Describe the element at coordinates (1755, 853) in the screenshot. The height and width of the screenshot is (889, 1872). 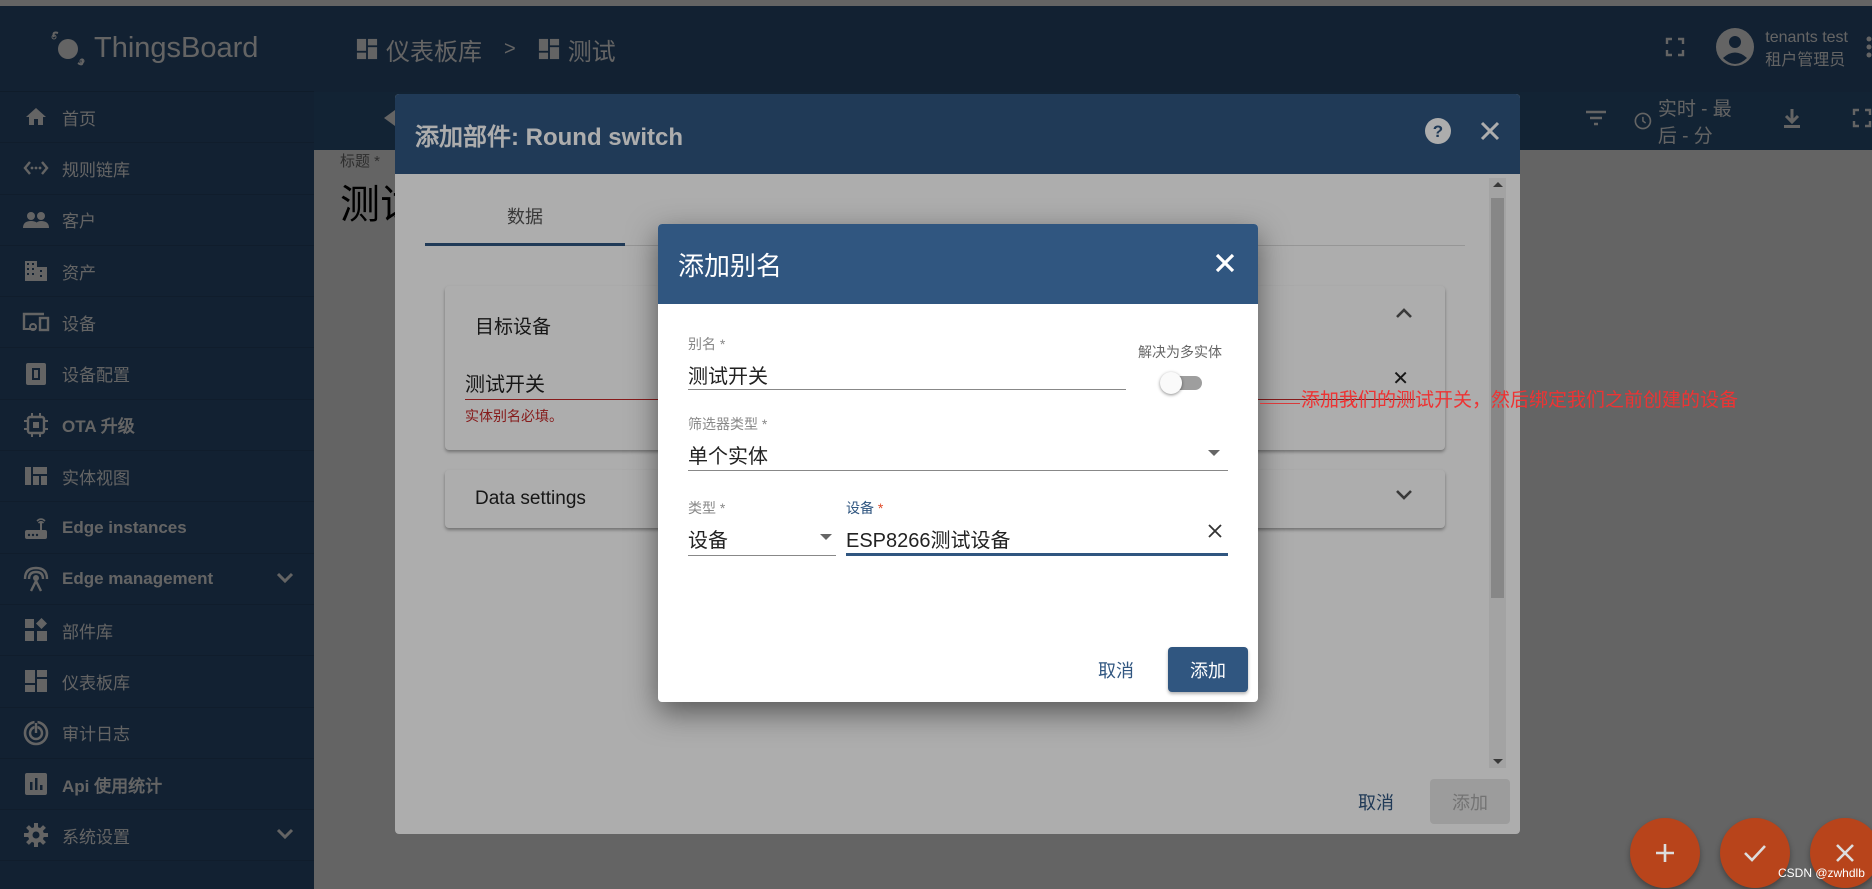
I see `check-icon` at that location.